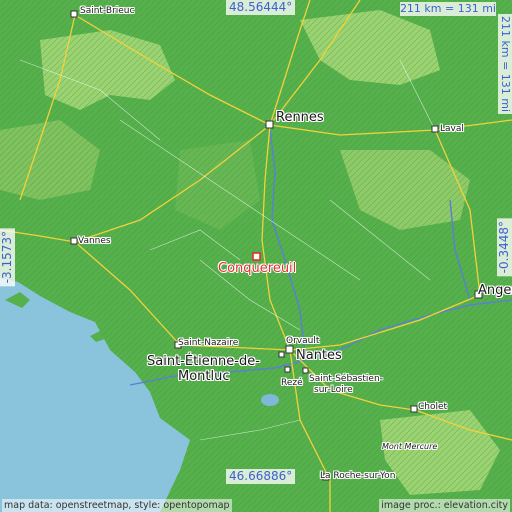 Image resolution: width=512 pixels, height=512 pixels. I want to click on place-label-saint-nazaire: Saint-Nazaire, so click(208, 343).